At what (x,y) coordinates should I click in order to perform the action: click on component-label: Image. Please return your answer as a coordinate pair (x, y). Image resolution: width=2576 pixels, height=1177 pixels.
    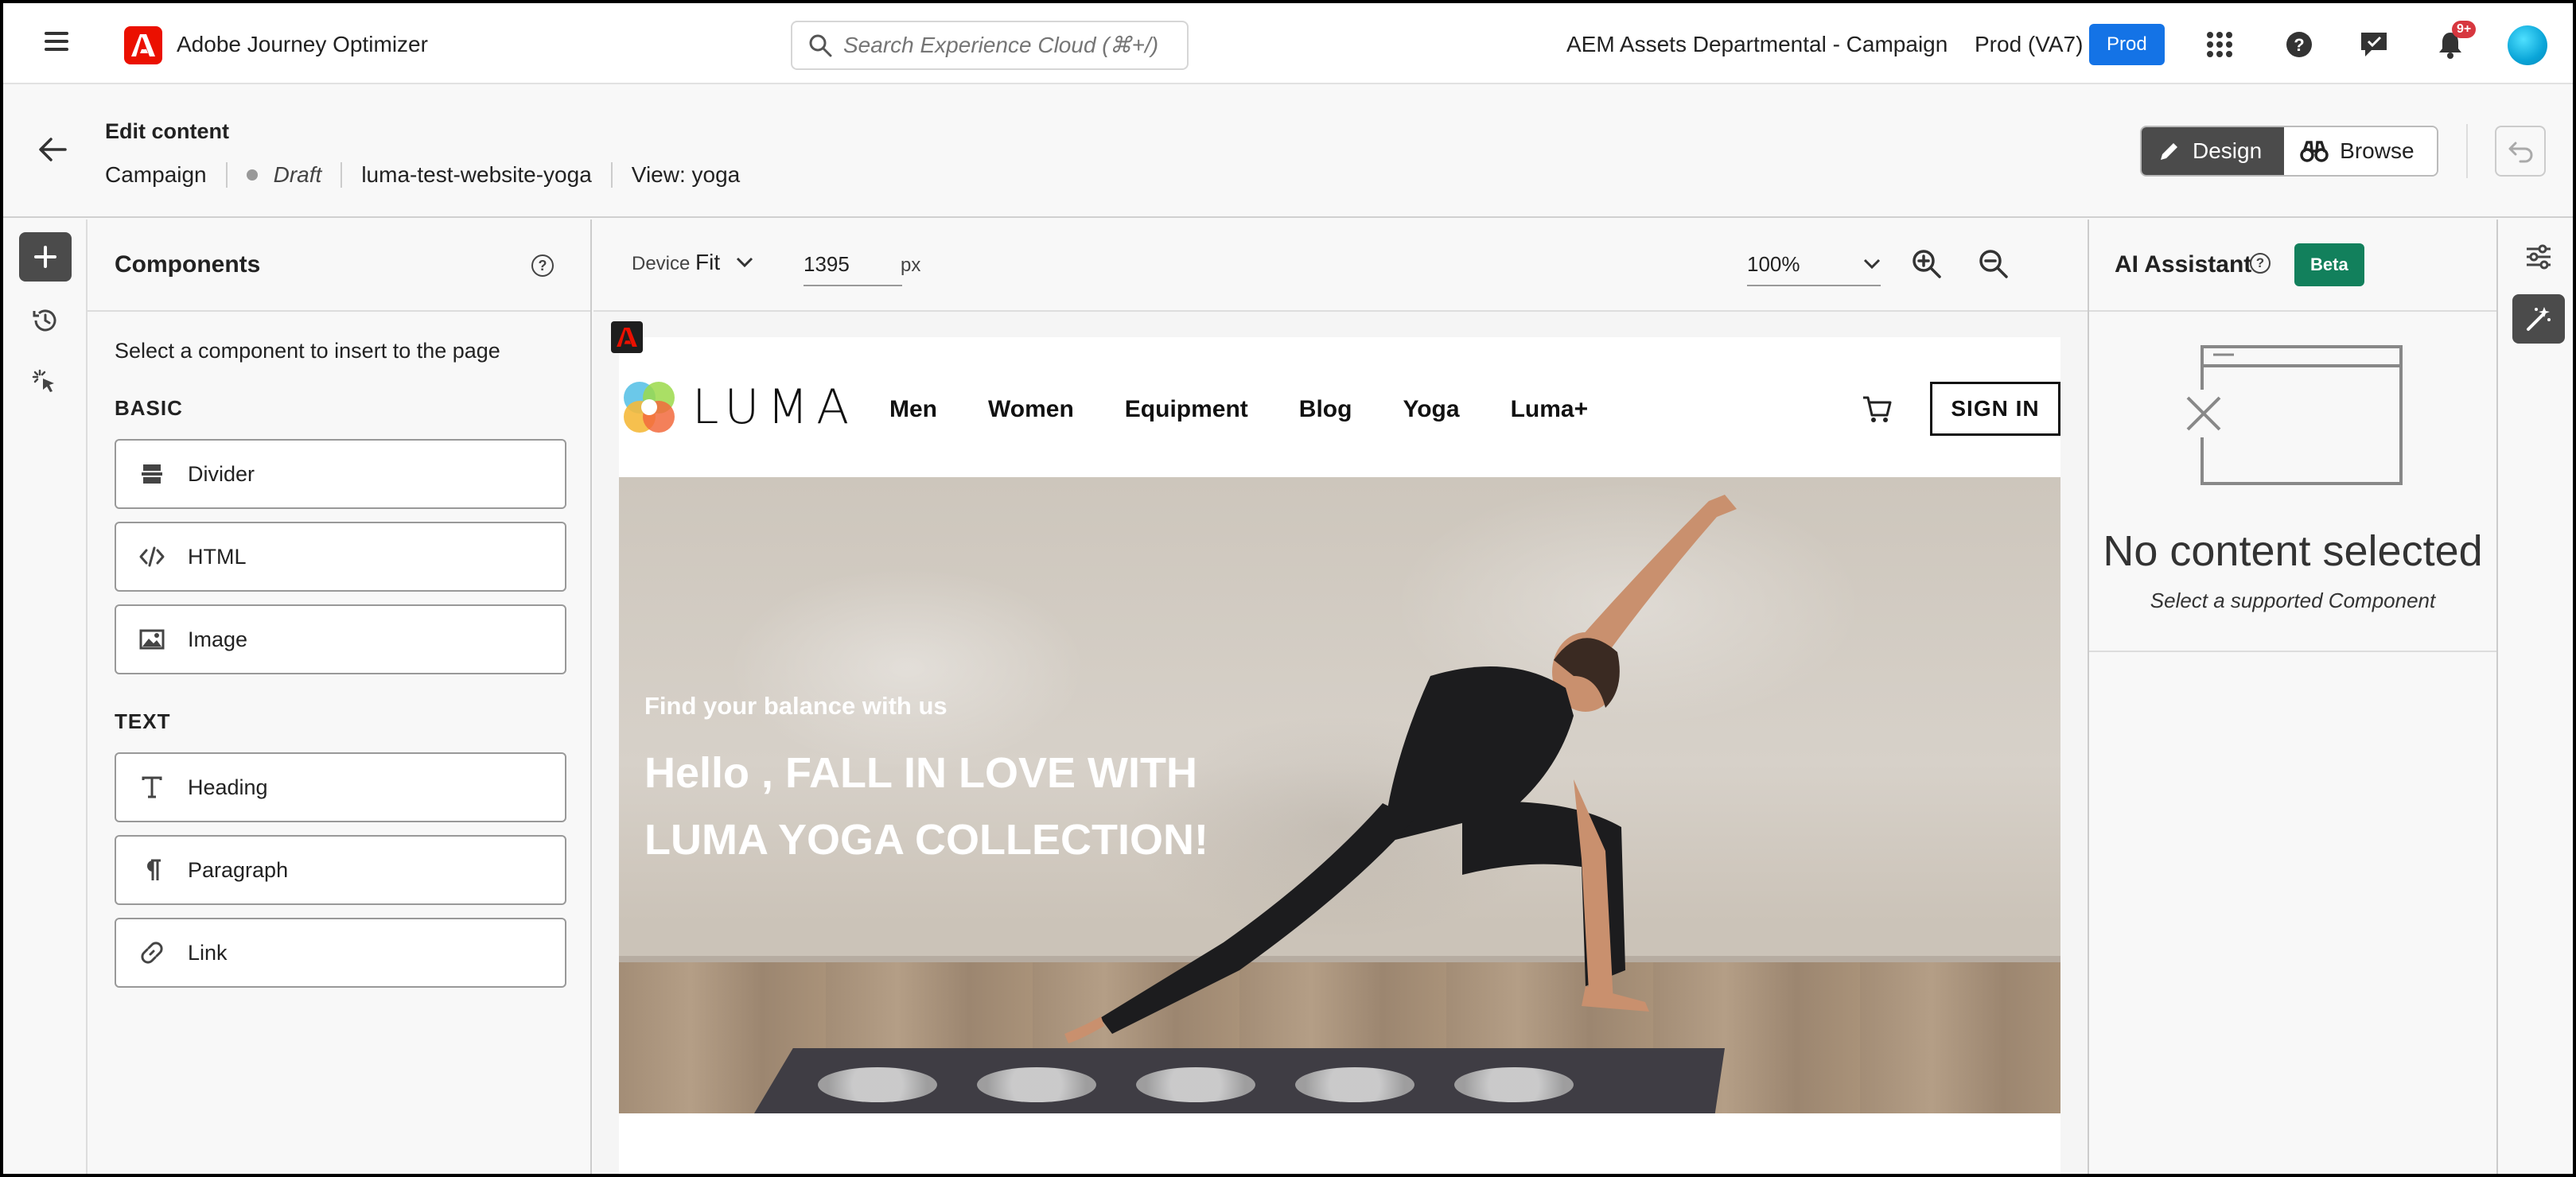
    Looking at the image, I should click on (218, 639).